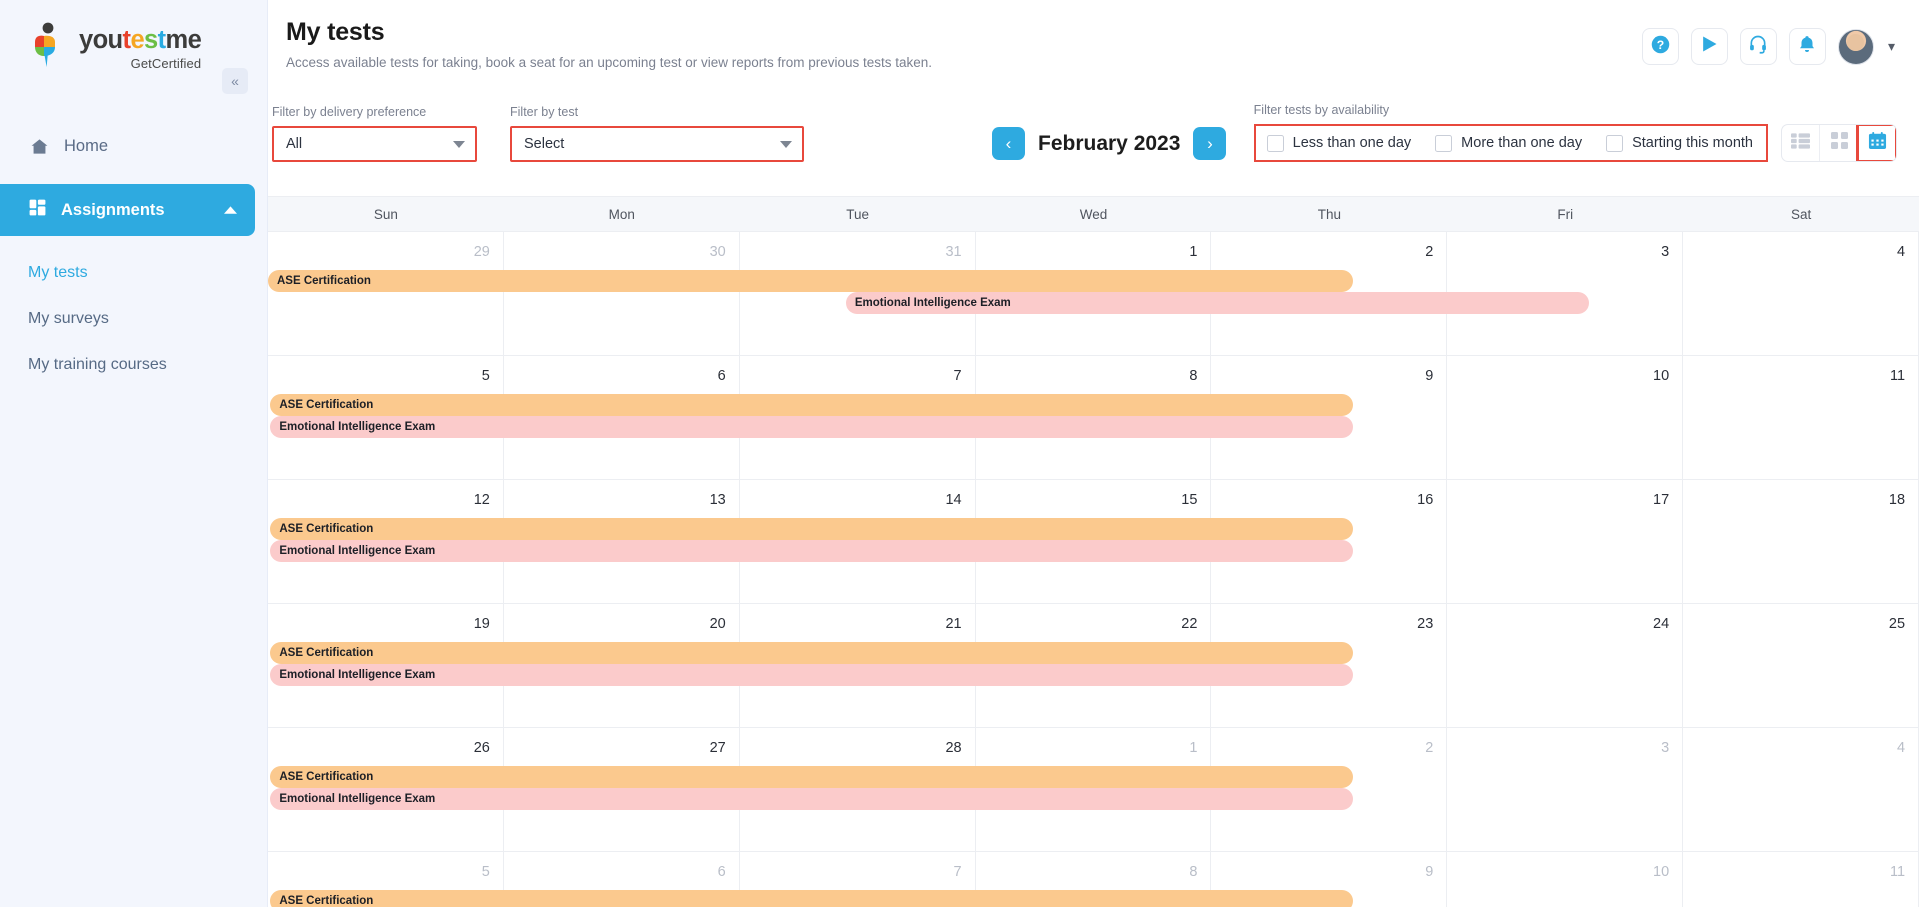 Image resolution: width=1919 pixels, height=907 pixels. Describe the element at coordinates (1109, 143) in the screenshot. I see `current-month-label: February 2023` at that location.